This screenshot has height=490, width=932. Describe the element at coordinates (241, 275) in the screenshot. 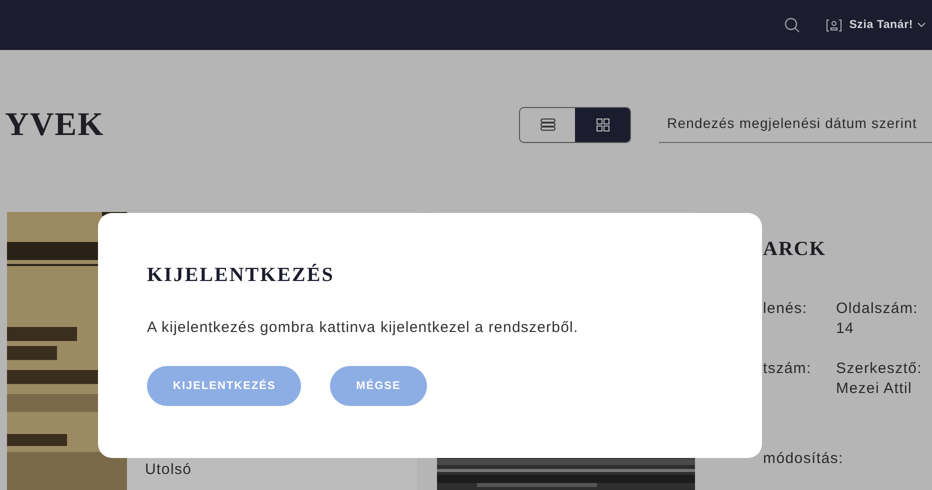

I see `dialog-title: KIJELENTKEZÉS` at that location.